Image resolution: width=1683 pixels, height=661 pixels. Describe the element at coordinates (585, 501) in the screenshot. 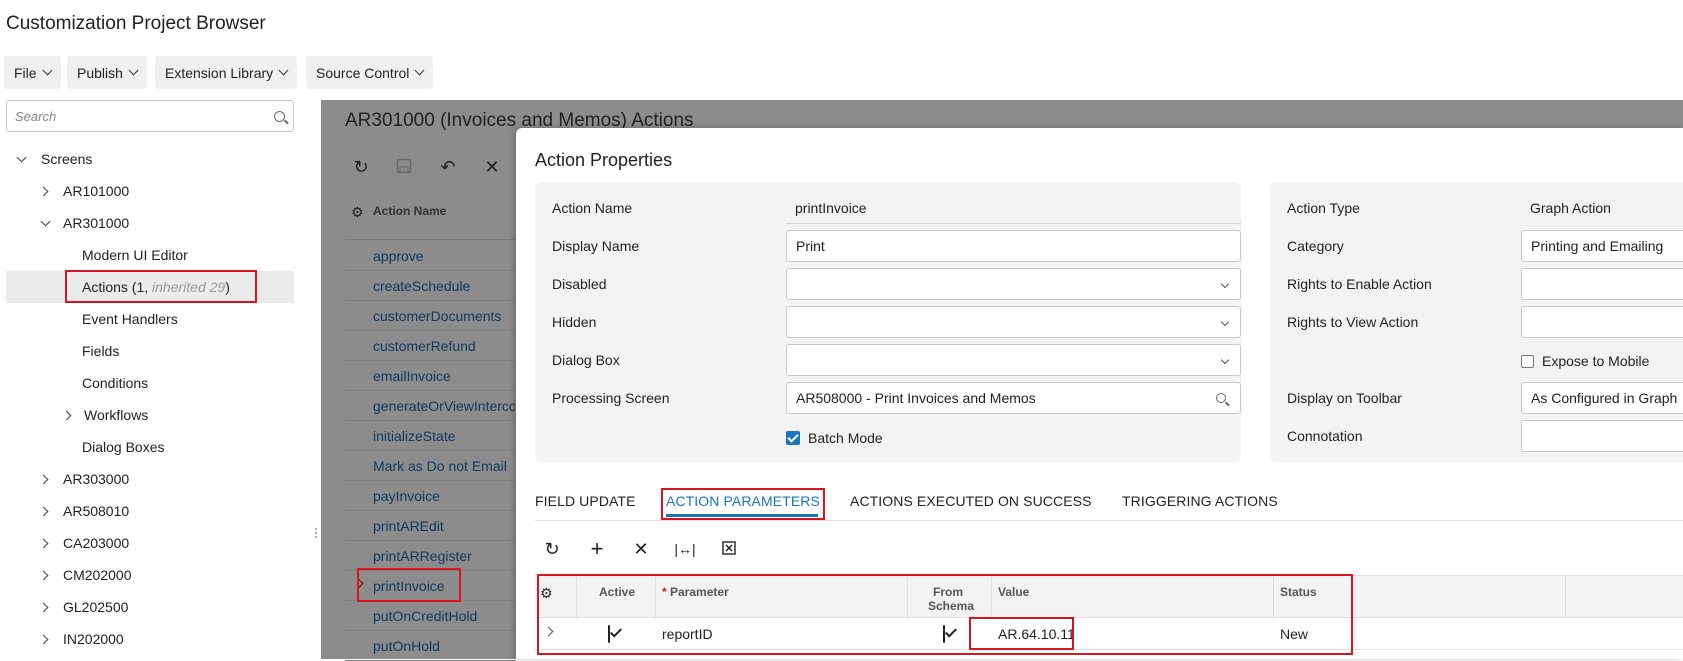

I see `tab-field-update: FIELD UPDATE` at that location.